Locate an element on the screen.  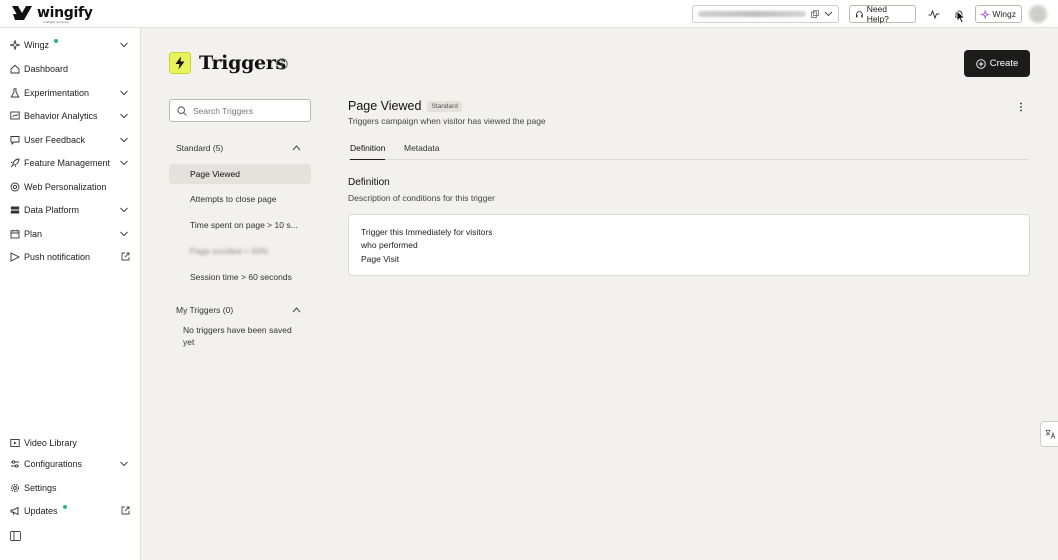
calendar-icon is located at coordinates (15, 234).